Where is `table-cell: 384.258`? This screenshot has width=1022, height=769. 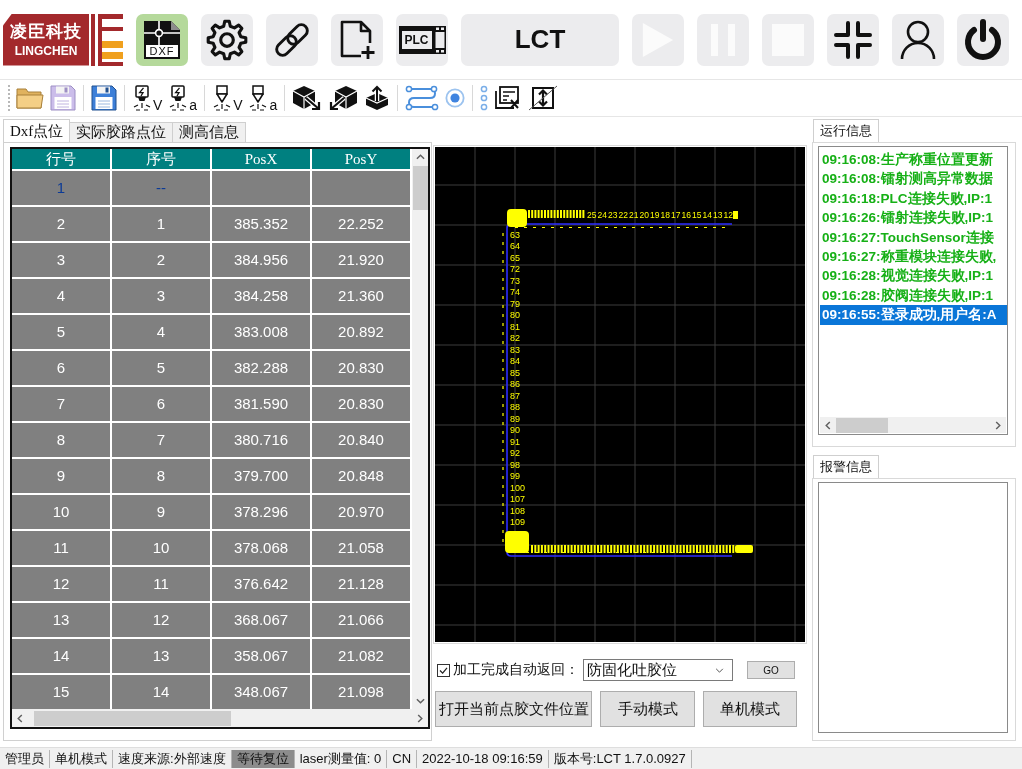 table-cell: 384.258 is located at coordinates (262, 295).